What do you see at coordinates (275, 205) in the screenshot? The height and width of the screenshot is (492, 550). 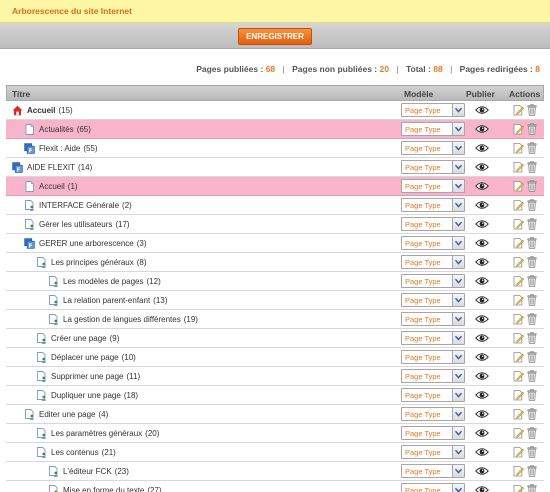 I see `table-row: INTERFACE Générale (2) Page Type` at bounding box center [275, 205].